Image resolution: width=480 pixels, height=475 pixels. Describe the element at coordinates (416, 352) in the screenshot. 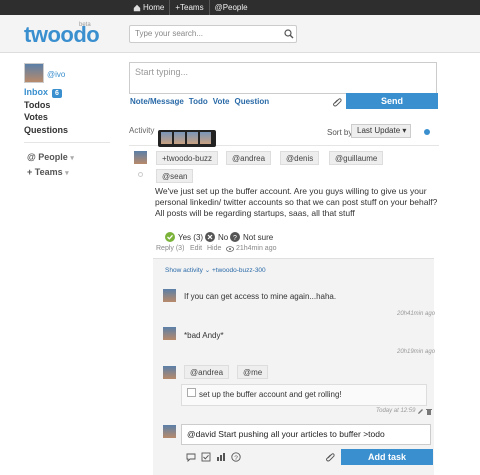

I see `comment-timestamp: 20h19min ago` at that location.